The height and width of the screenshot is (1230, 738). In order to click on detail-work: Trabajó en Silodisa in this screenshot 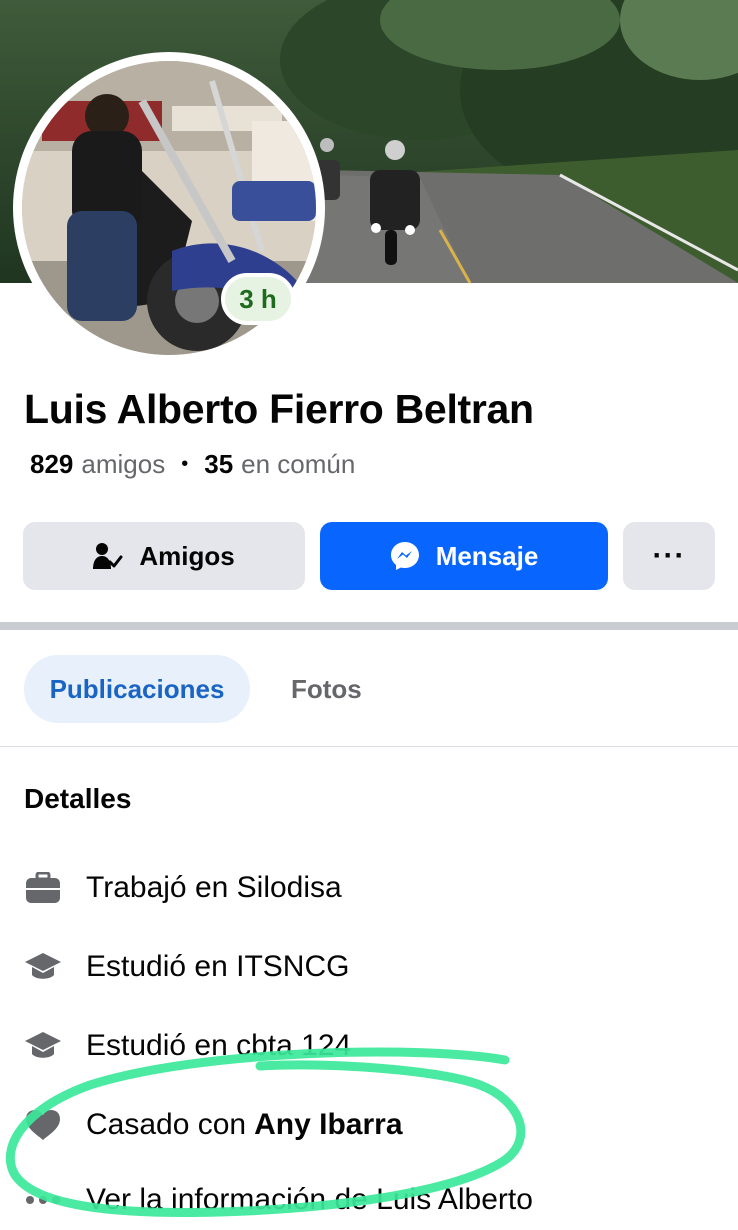, I will do `click(183, 888)`.